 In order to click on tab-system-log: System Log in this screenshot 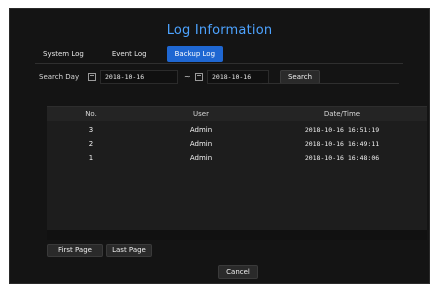, I will do `click(63, 54)`.